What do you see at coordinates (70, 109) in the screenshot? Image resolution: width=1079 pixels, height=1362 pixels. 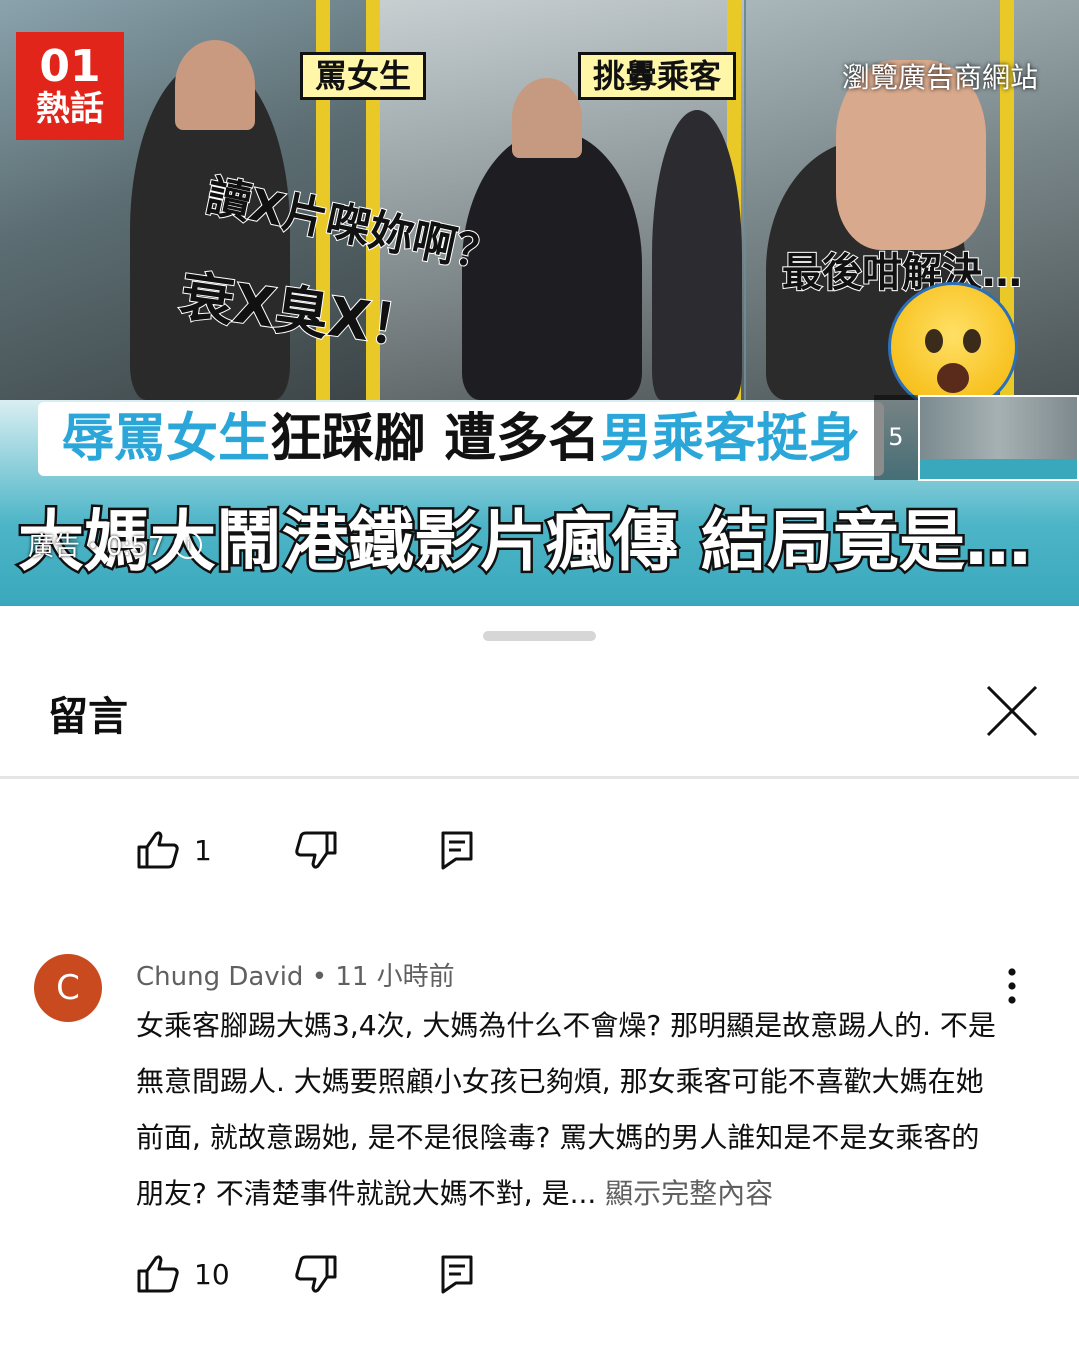 I see `logo-text: 熱話` at bounding box center [70, 109].